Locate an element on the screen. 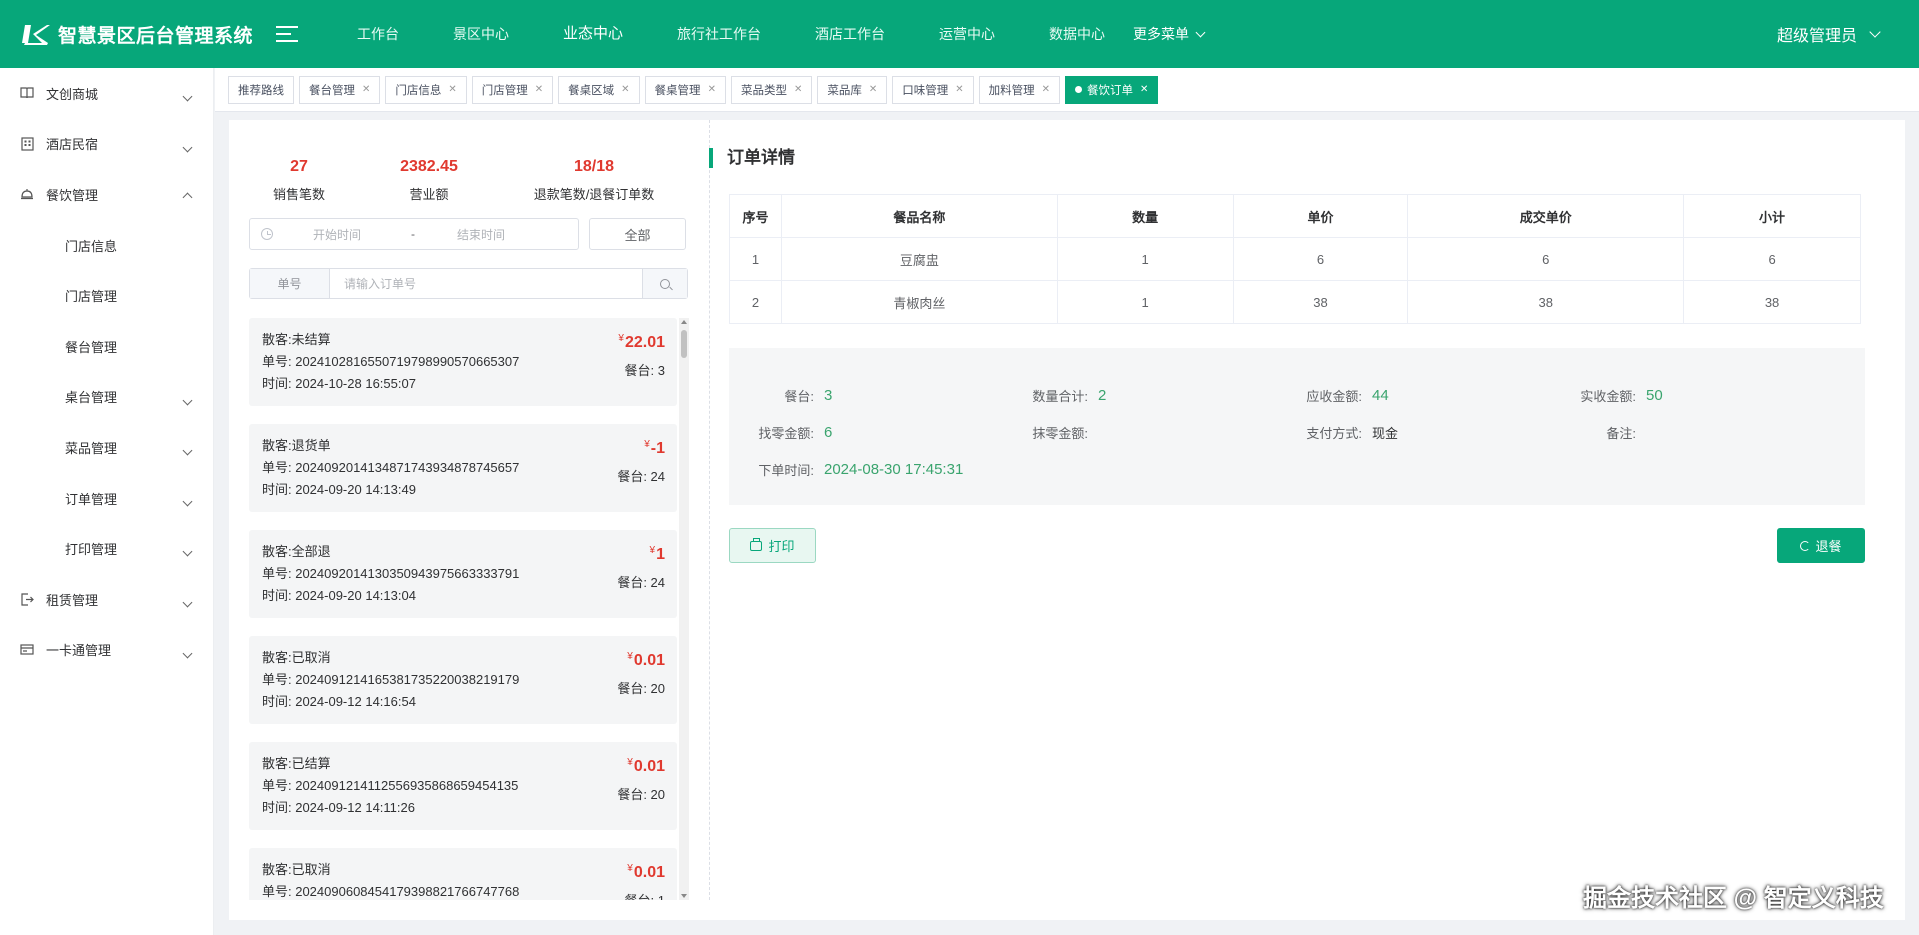 The height and width of the screenshot is (935, 1919). logo-icon is located at coordinates (36, 35).